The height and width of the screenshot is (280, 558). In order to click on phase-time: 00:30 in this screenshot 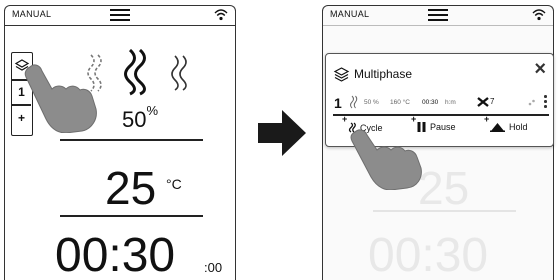, I will do `click(430, 102)`.